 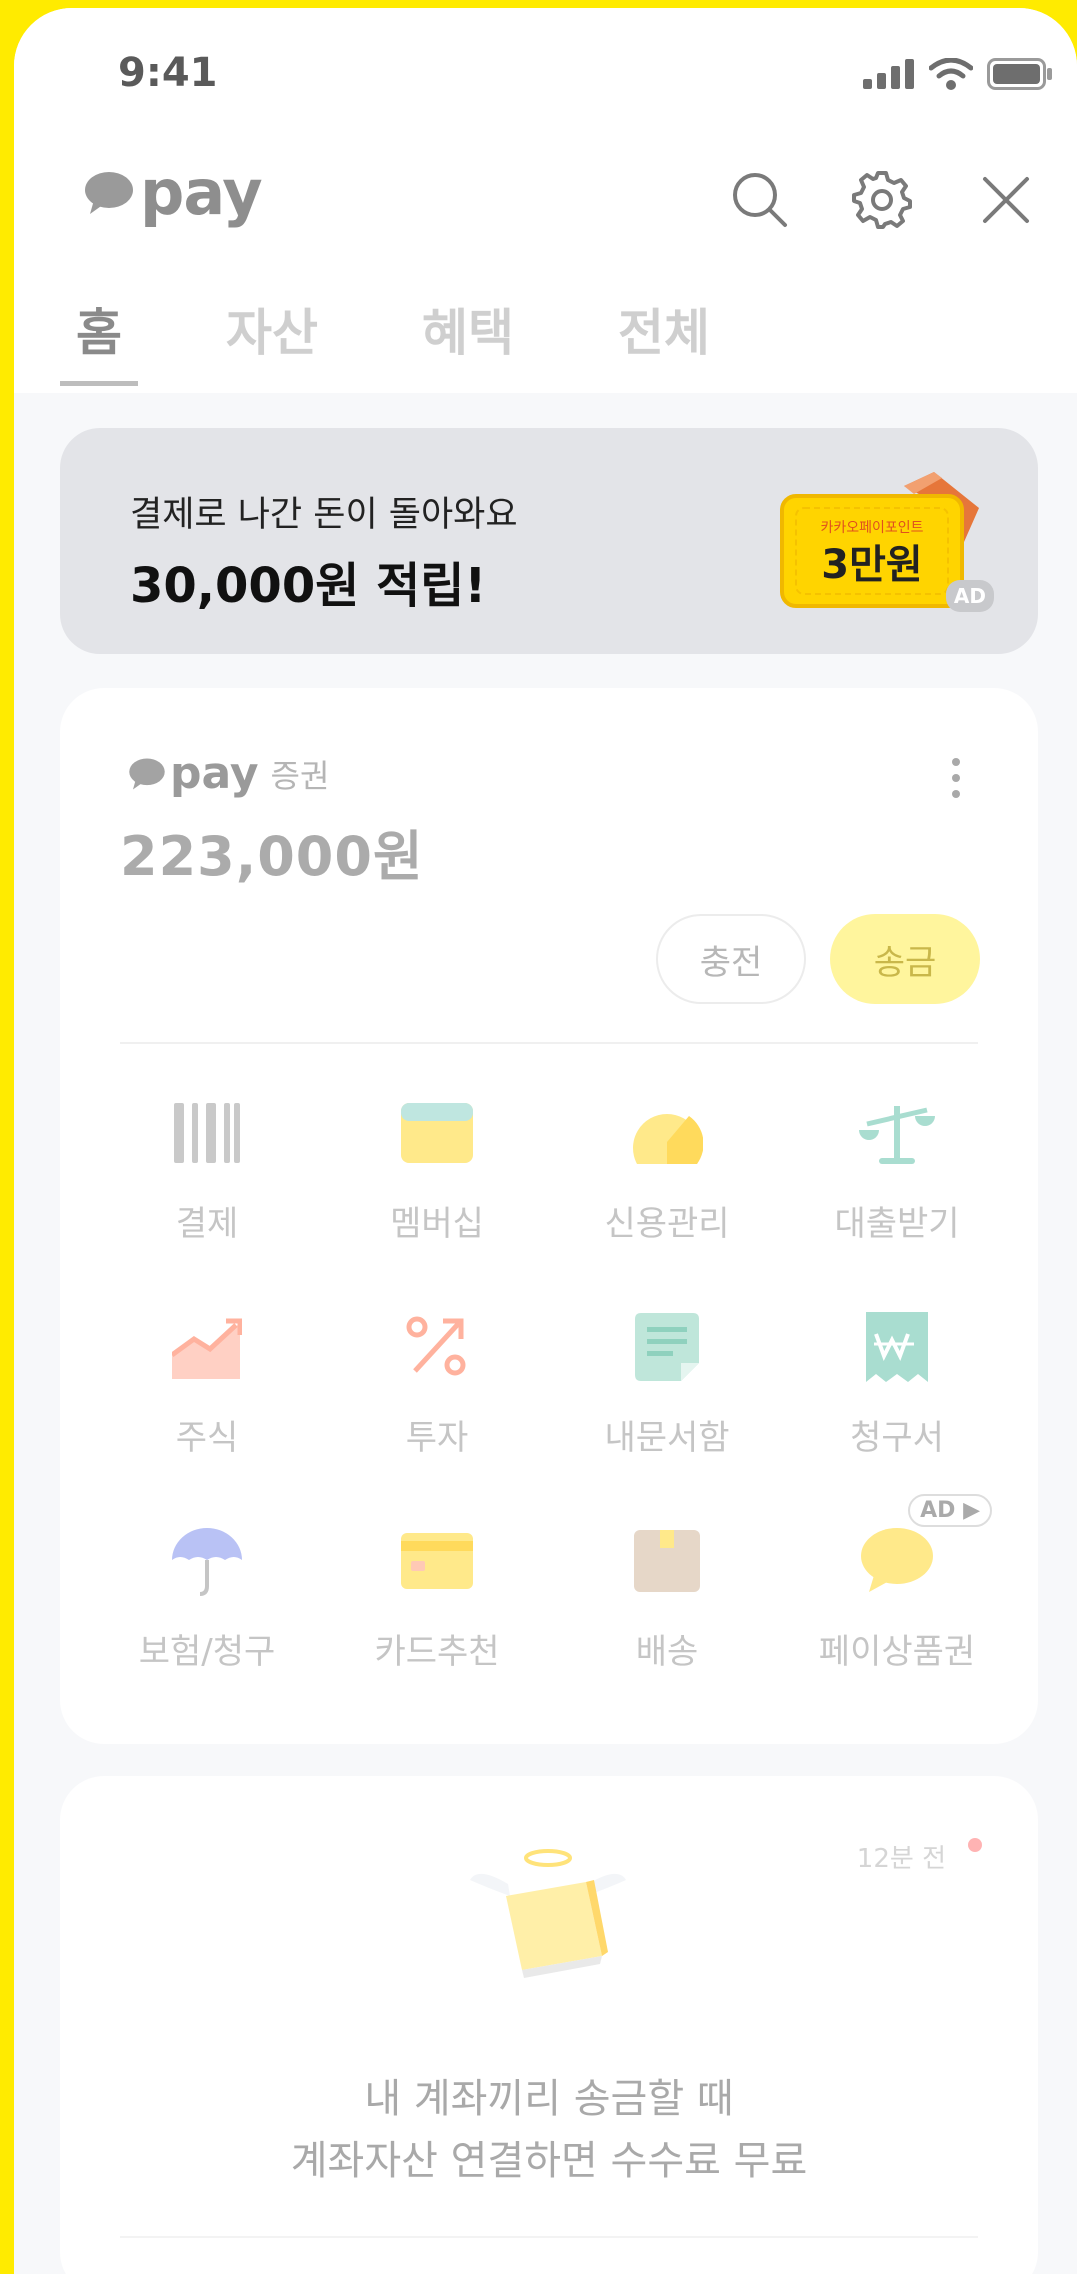 What do you see at coordinates (667, 1652) in the screenshot?
I see `service-label: 배송` at bounding box center [667, 1652].